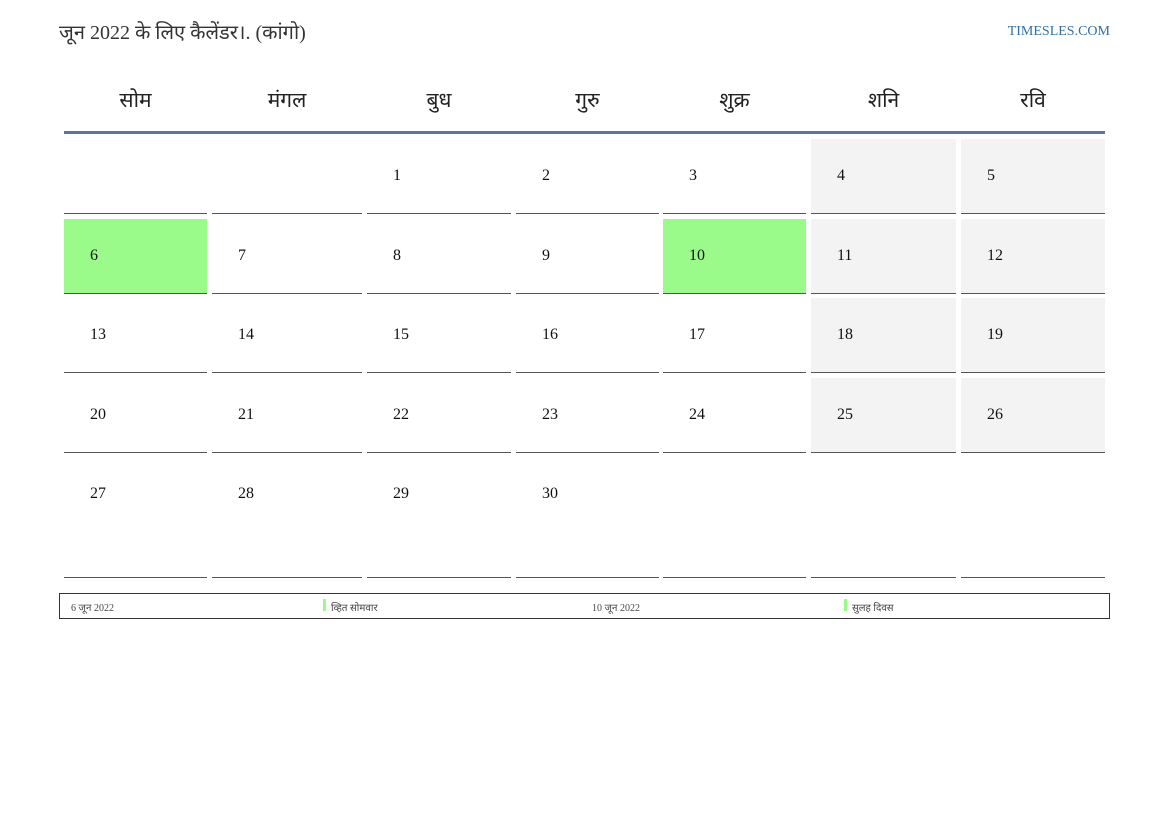 This screenshot has height=827, width=1169. Describe the element at coordinates (98, 334) in the screenshot. I see `day-number: 13` at that location.